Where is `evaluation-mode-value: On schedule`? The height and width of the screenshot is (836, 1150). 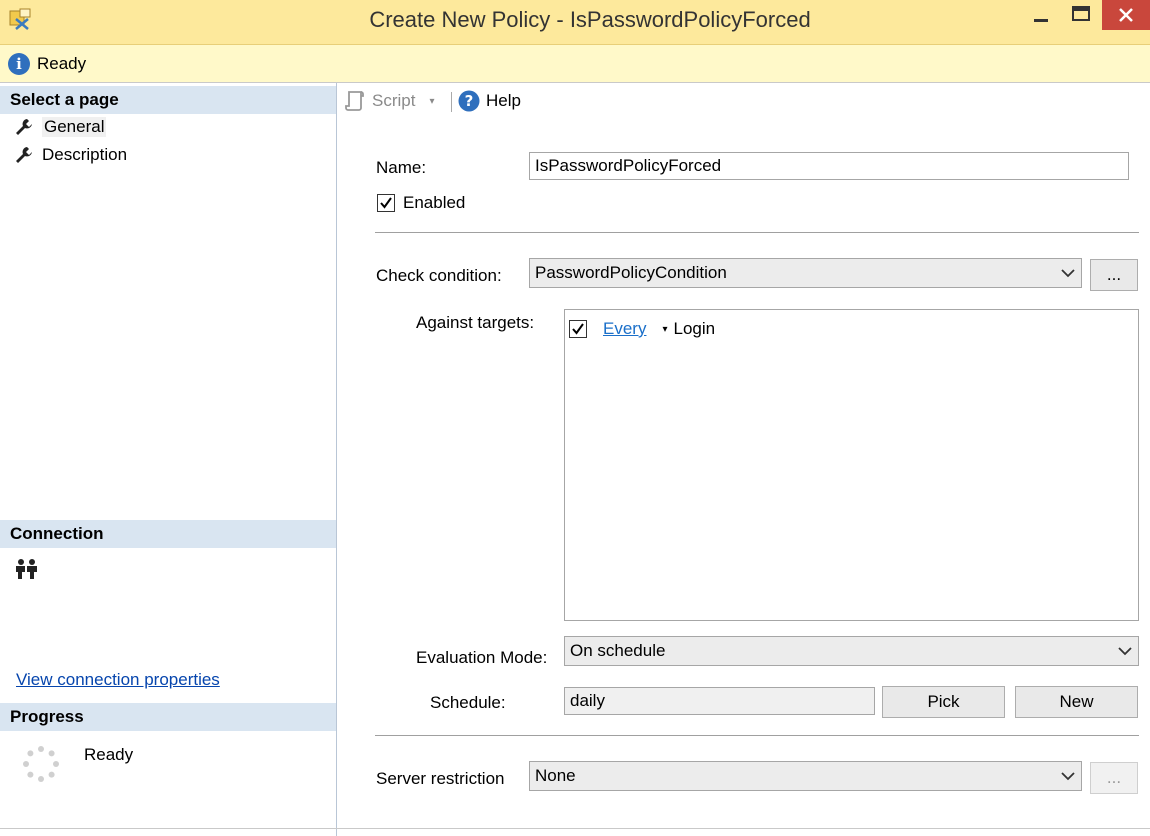
evaluation-mode-value: On schedule is located at coordinates (618, 650).